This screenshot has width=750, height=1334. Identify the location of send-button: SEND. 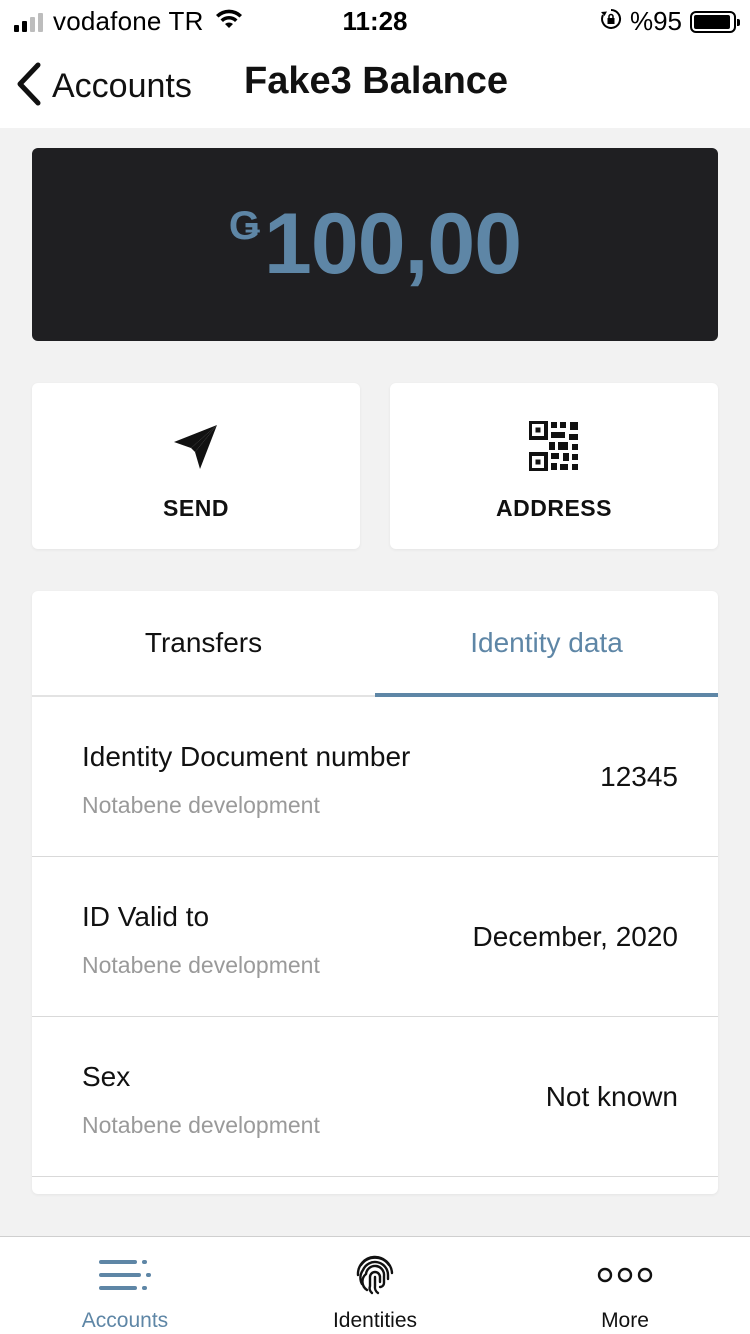
(196, 466).